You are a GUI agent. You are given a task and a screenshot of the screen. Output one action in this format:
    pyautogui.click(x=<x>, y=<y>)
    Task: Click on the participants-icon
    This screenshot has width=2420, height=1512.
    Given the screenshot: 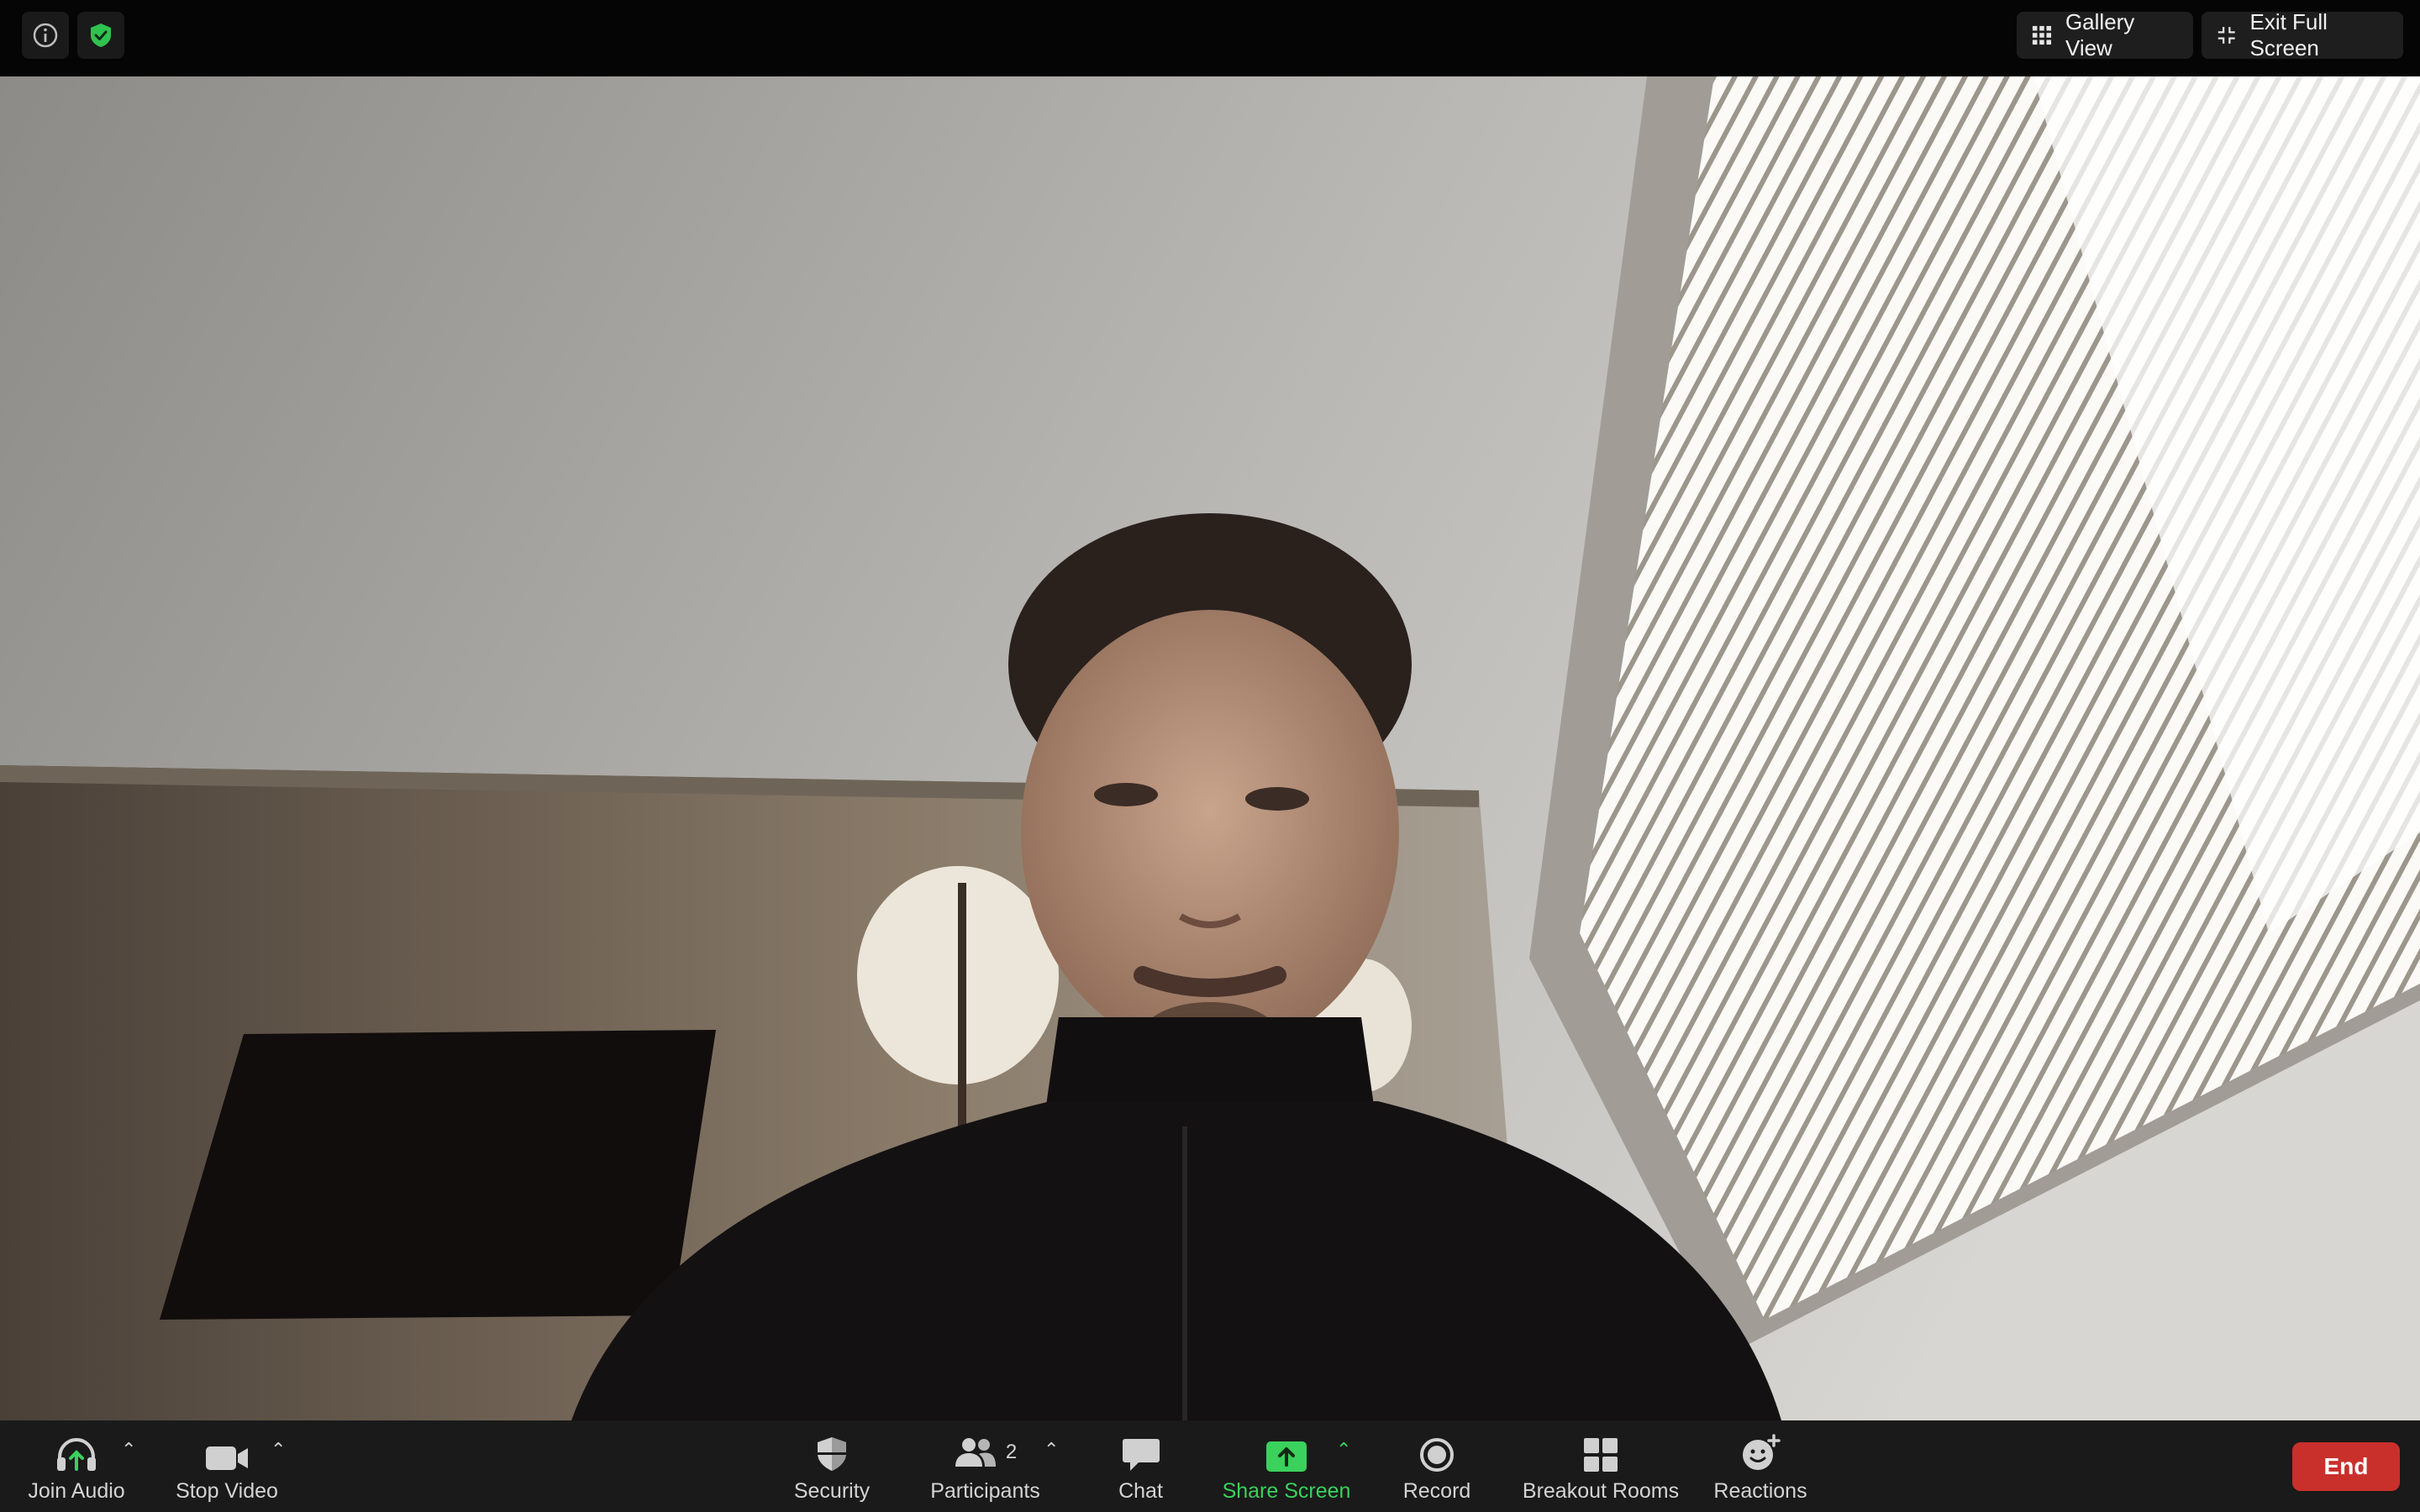 What is the action you would take?
    pyautogui.click(x=975, y=1452)
    